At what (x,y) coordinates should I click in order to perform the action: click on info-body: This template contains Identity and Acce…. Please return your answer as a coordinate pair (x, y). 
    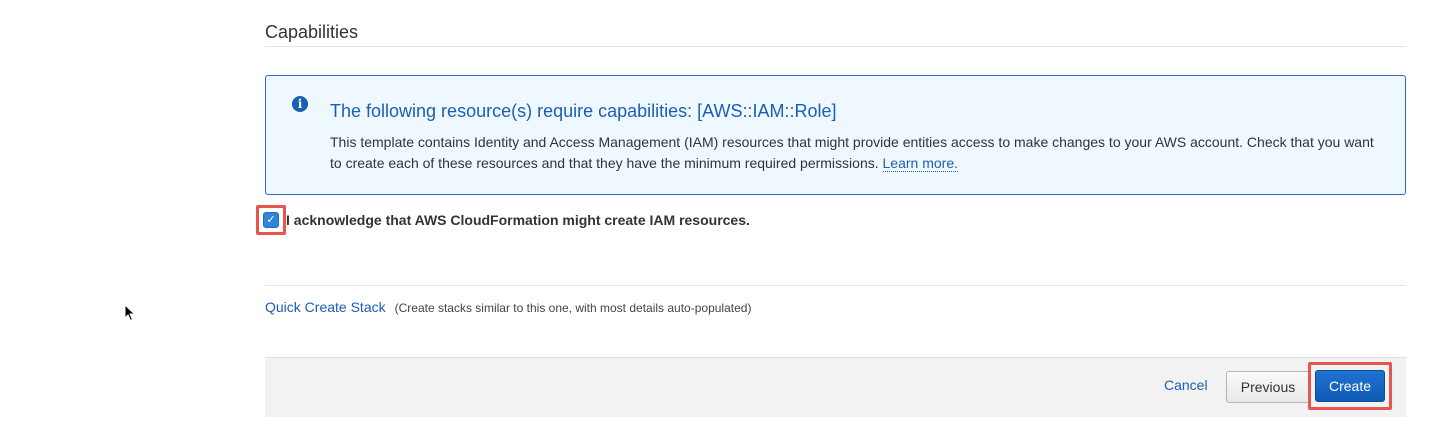
    Looking at the image, I should click on (855, 153).